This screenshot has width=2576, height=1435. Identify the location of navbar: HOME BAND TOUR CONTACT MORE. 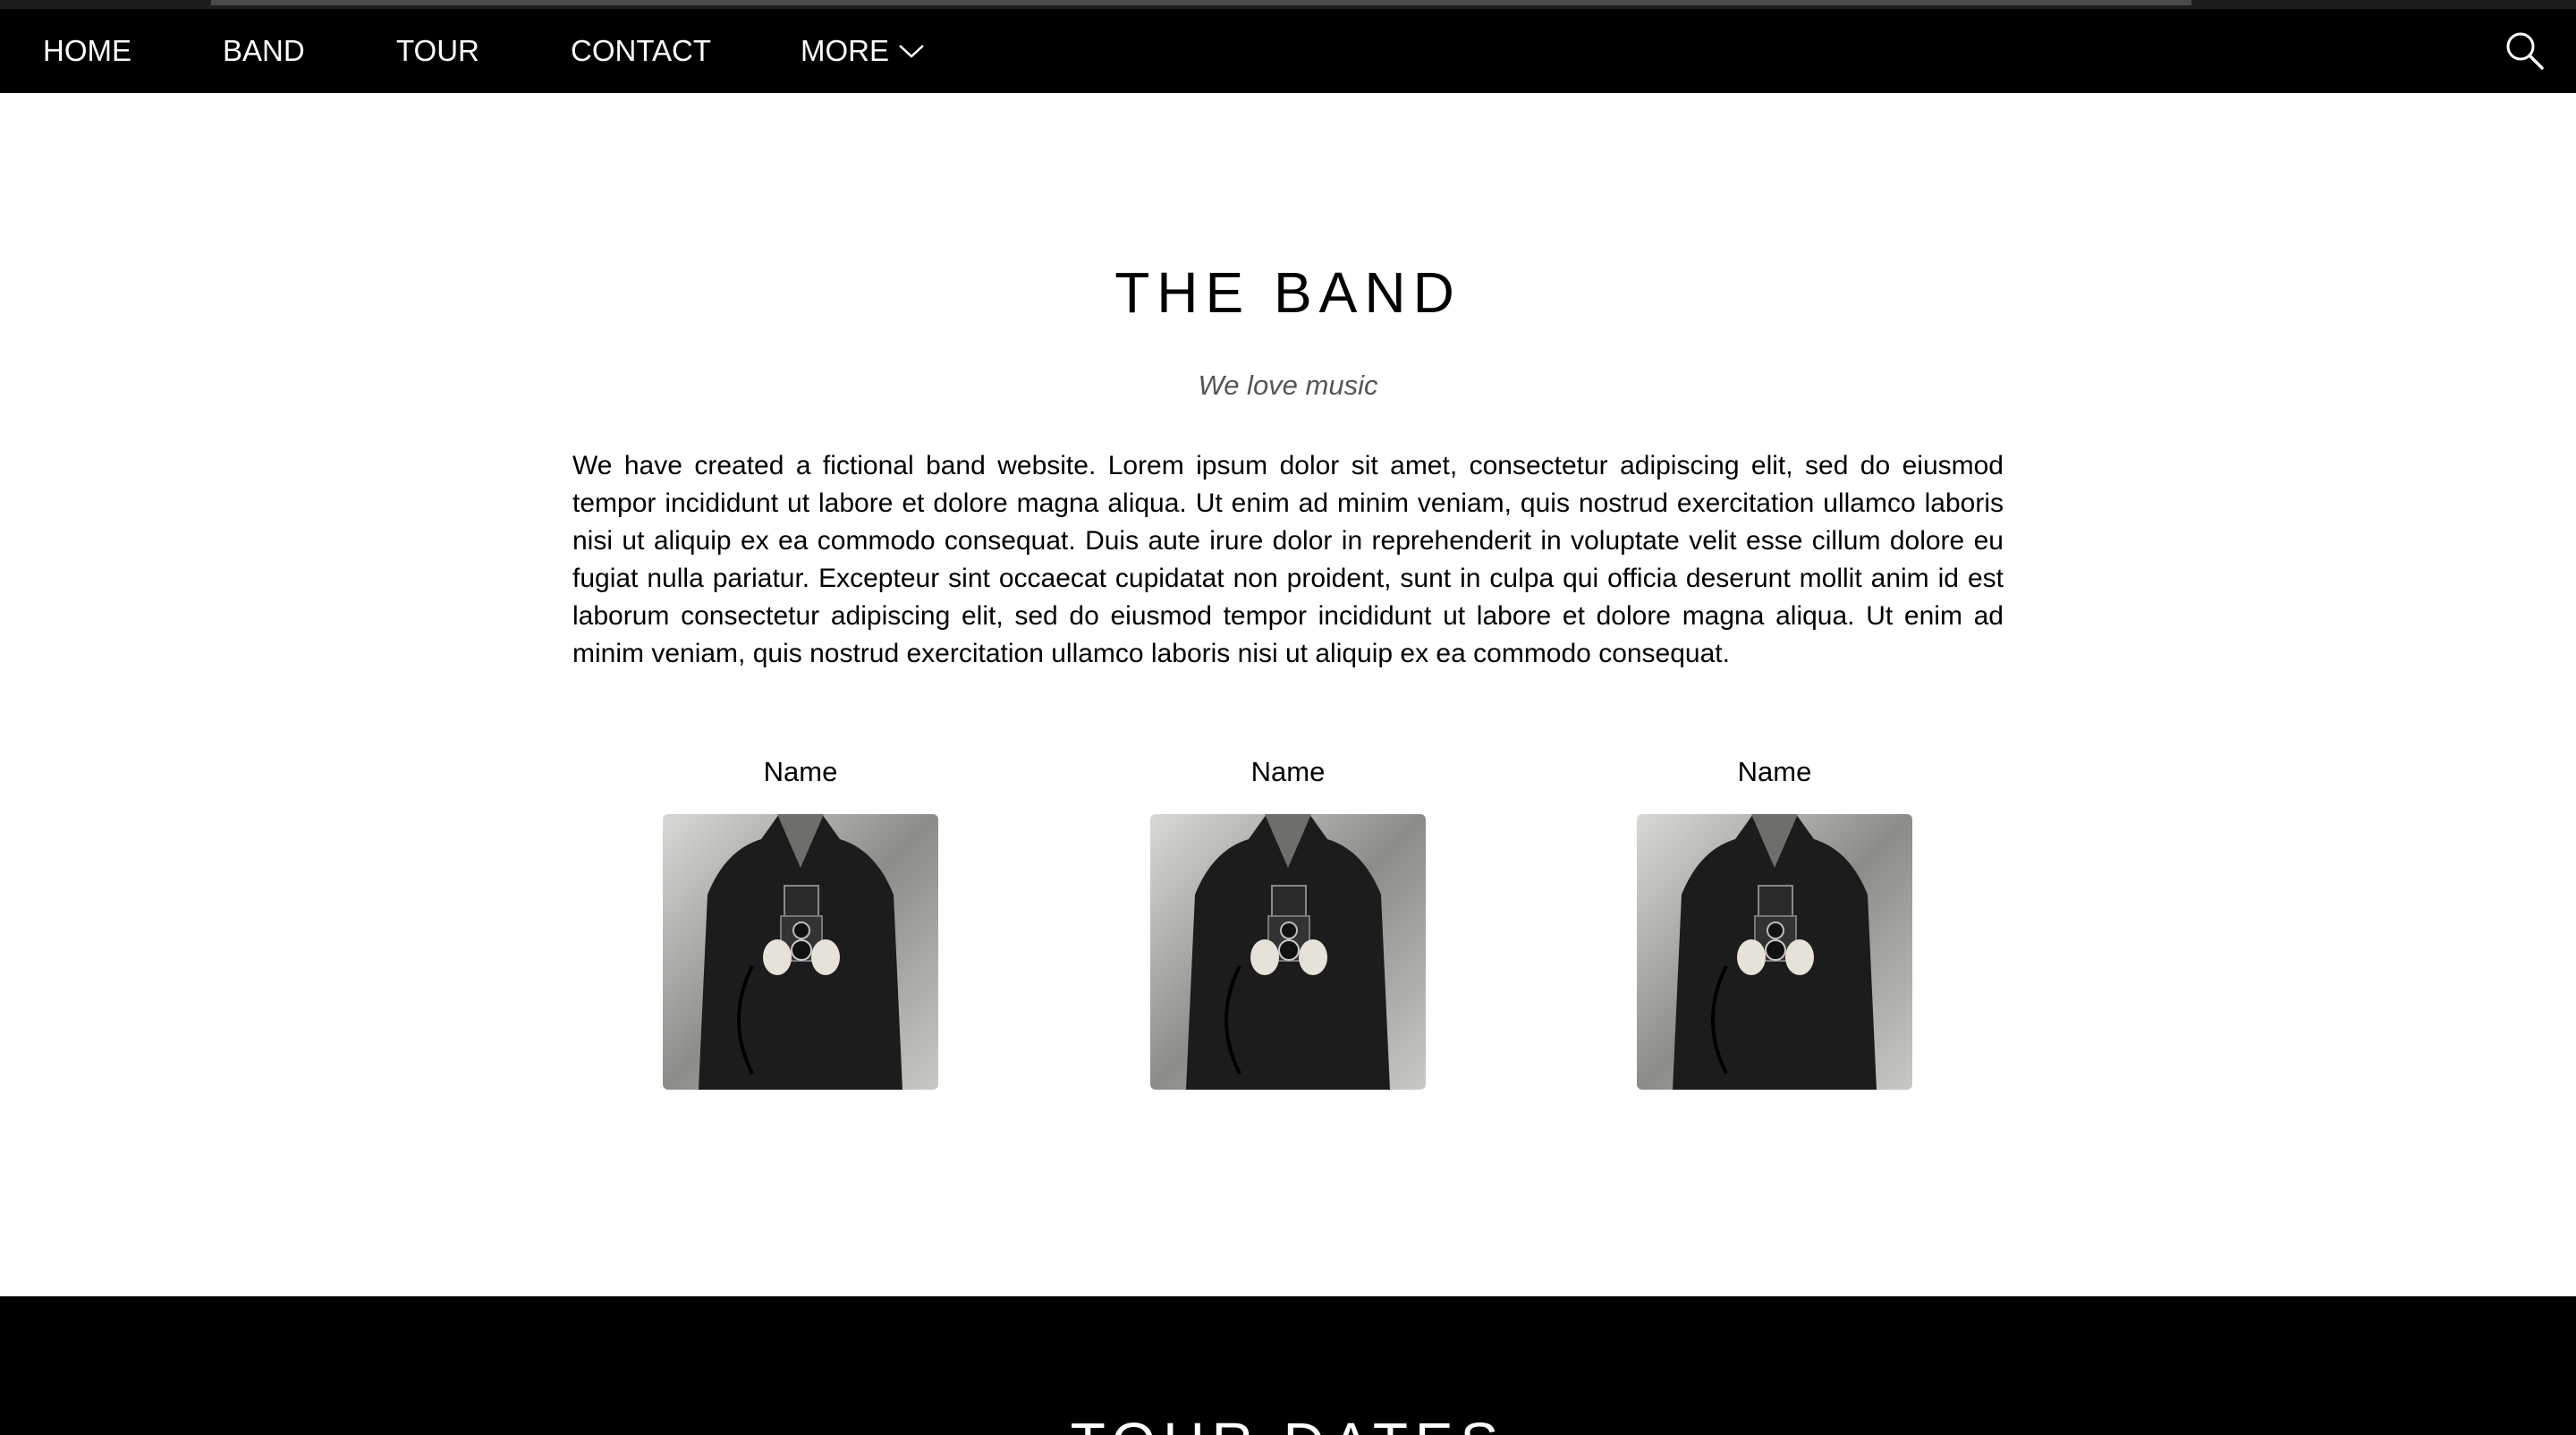
(1288, 51).